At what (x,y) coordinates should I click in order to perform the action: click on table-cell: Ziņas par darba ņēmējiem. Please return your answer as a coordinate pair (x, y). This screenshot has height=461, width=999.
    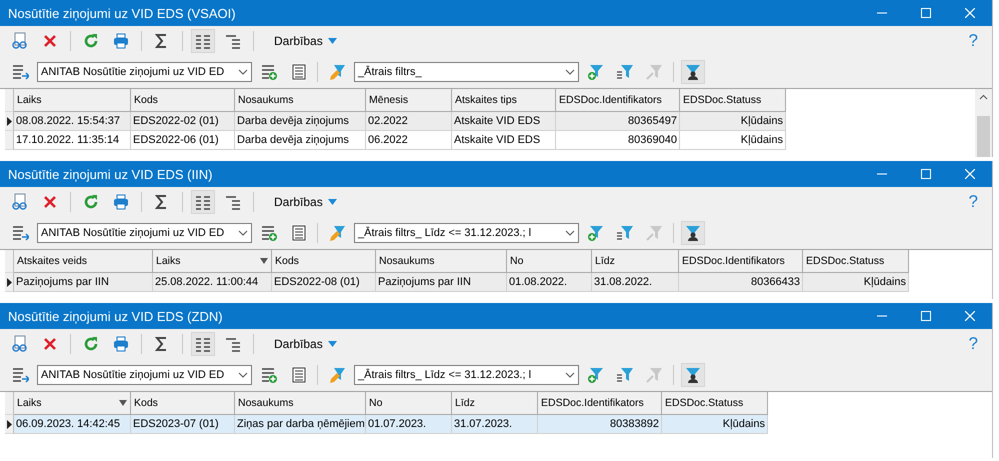
    Looking at the image, I should click on (300, 424).